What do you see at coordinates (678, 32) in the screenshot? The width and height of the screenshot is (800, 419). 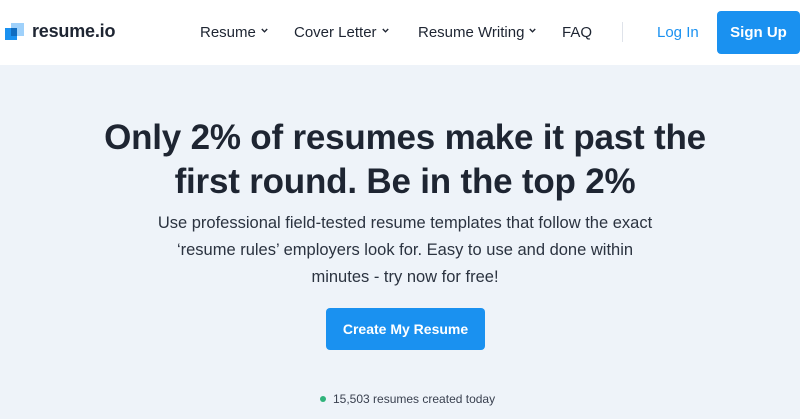 I see `login-link: Log In` at bounding box center [678, 32].